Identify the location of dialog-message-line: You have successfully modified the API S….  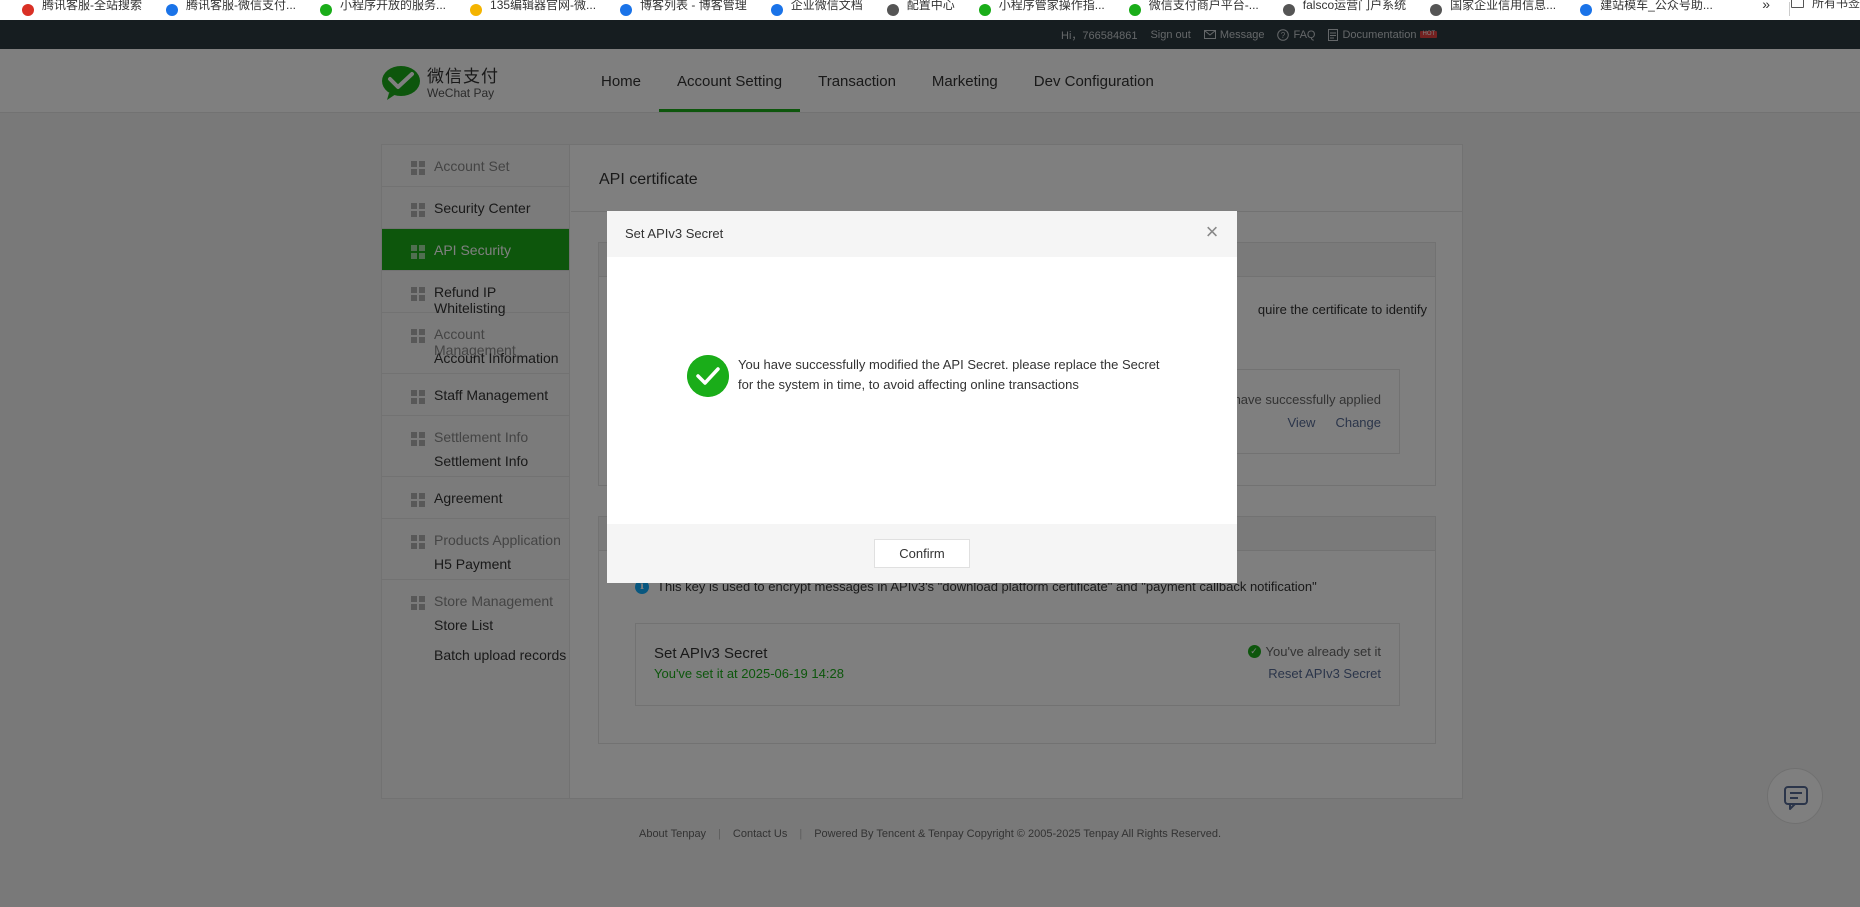
(949, 364).